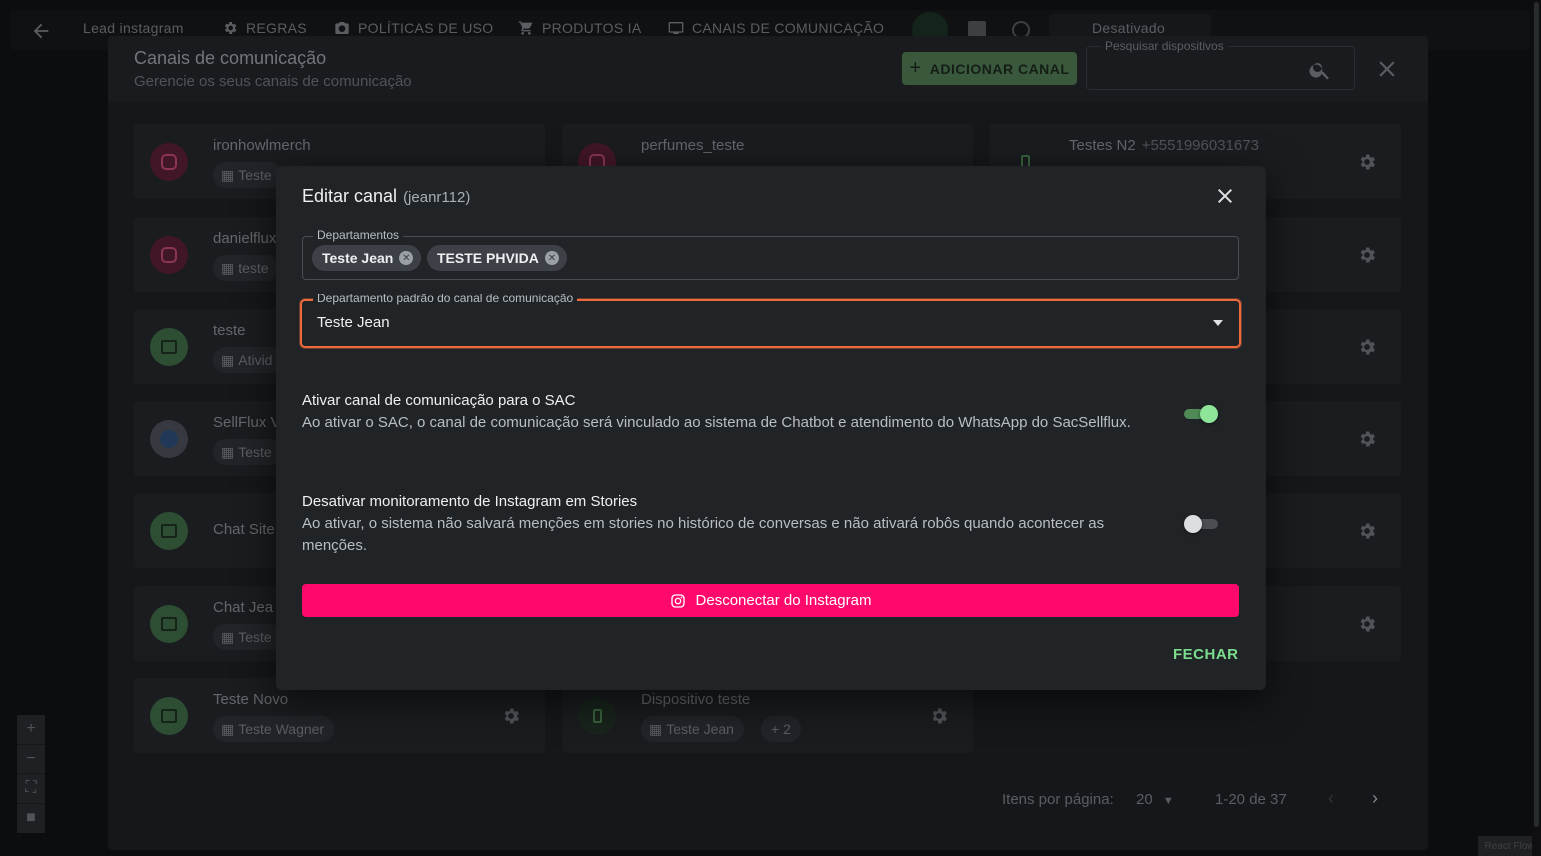 The image size is (1541, 856). I want to click on departments-label: Departamentos, so click(358, 235).